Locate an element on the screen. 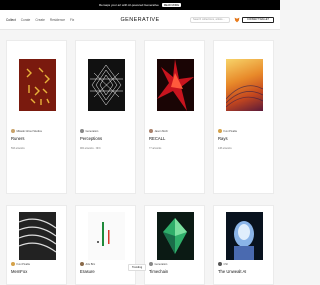  collection-card: Aris Brix Erasure is located at coordinates (105, 245).